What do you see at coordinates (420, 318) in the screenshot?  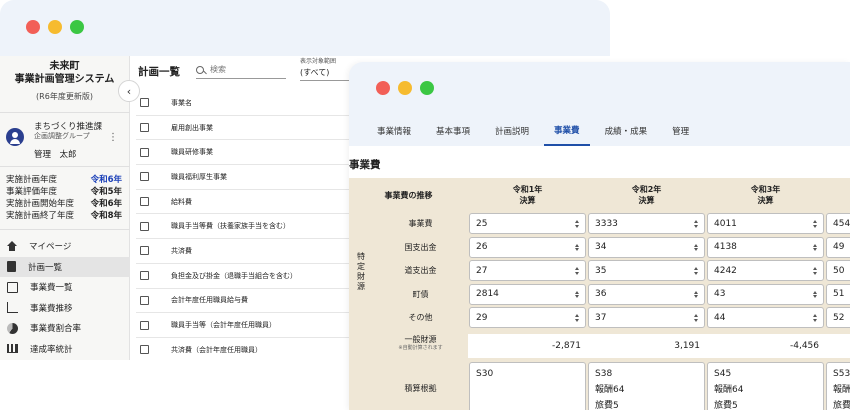 I see `row-label: その他` at bounding box center [420, 318].